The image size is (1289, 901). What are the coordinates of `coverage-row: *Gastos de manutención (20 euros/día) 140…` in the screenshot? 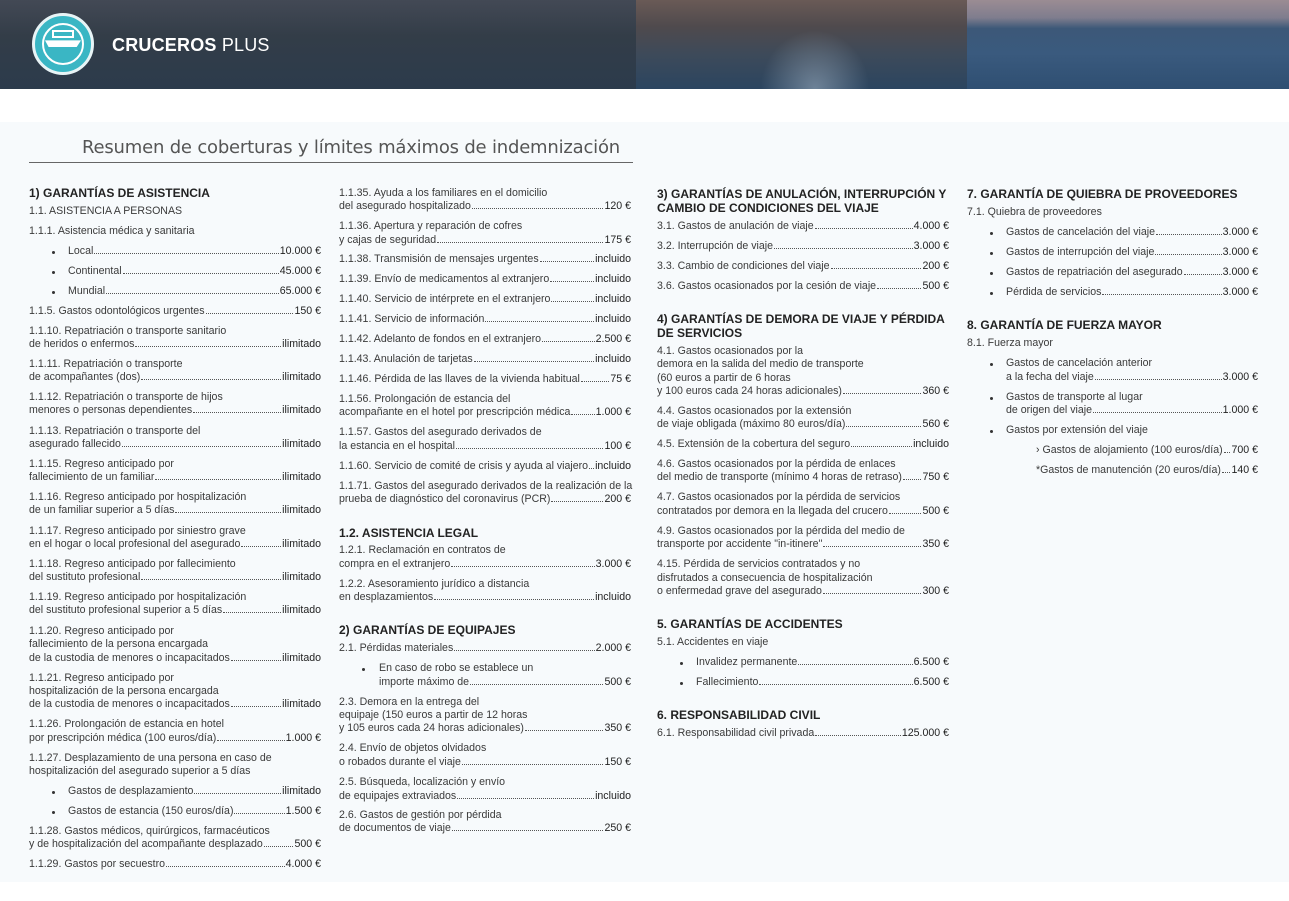 It's located at (1147, 470).